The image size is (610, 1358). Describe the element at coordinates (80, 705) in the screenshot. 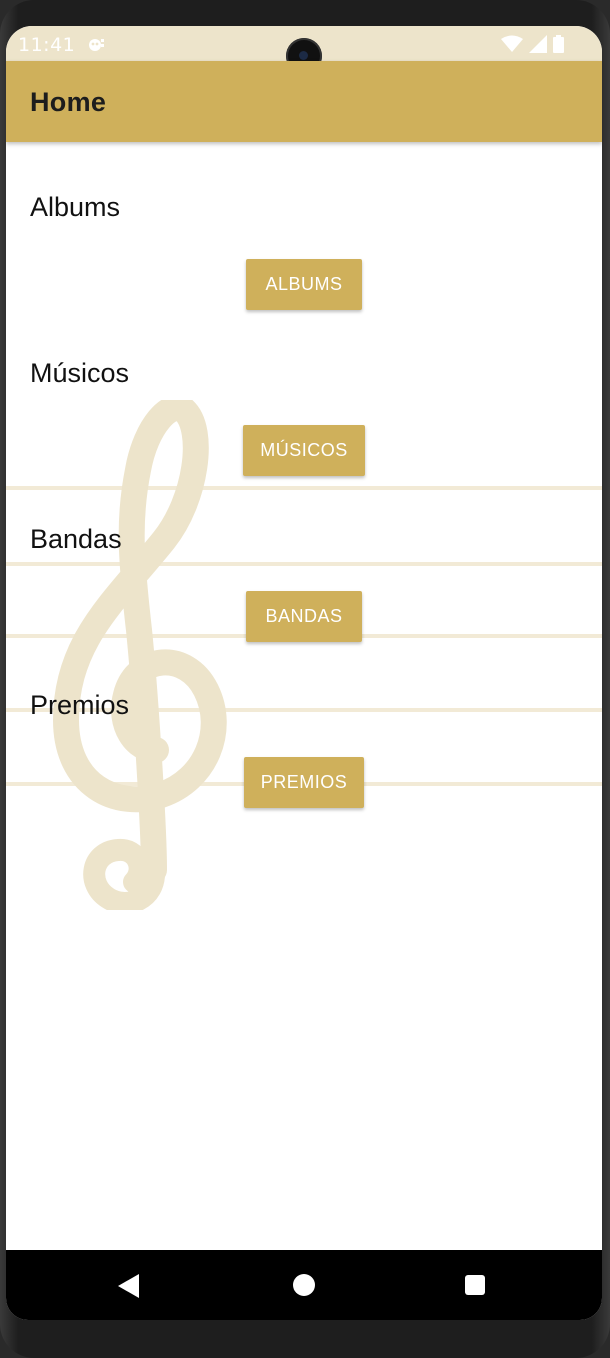

I see `premios-label: Premios` at that location.